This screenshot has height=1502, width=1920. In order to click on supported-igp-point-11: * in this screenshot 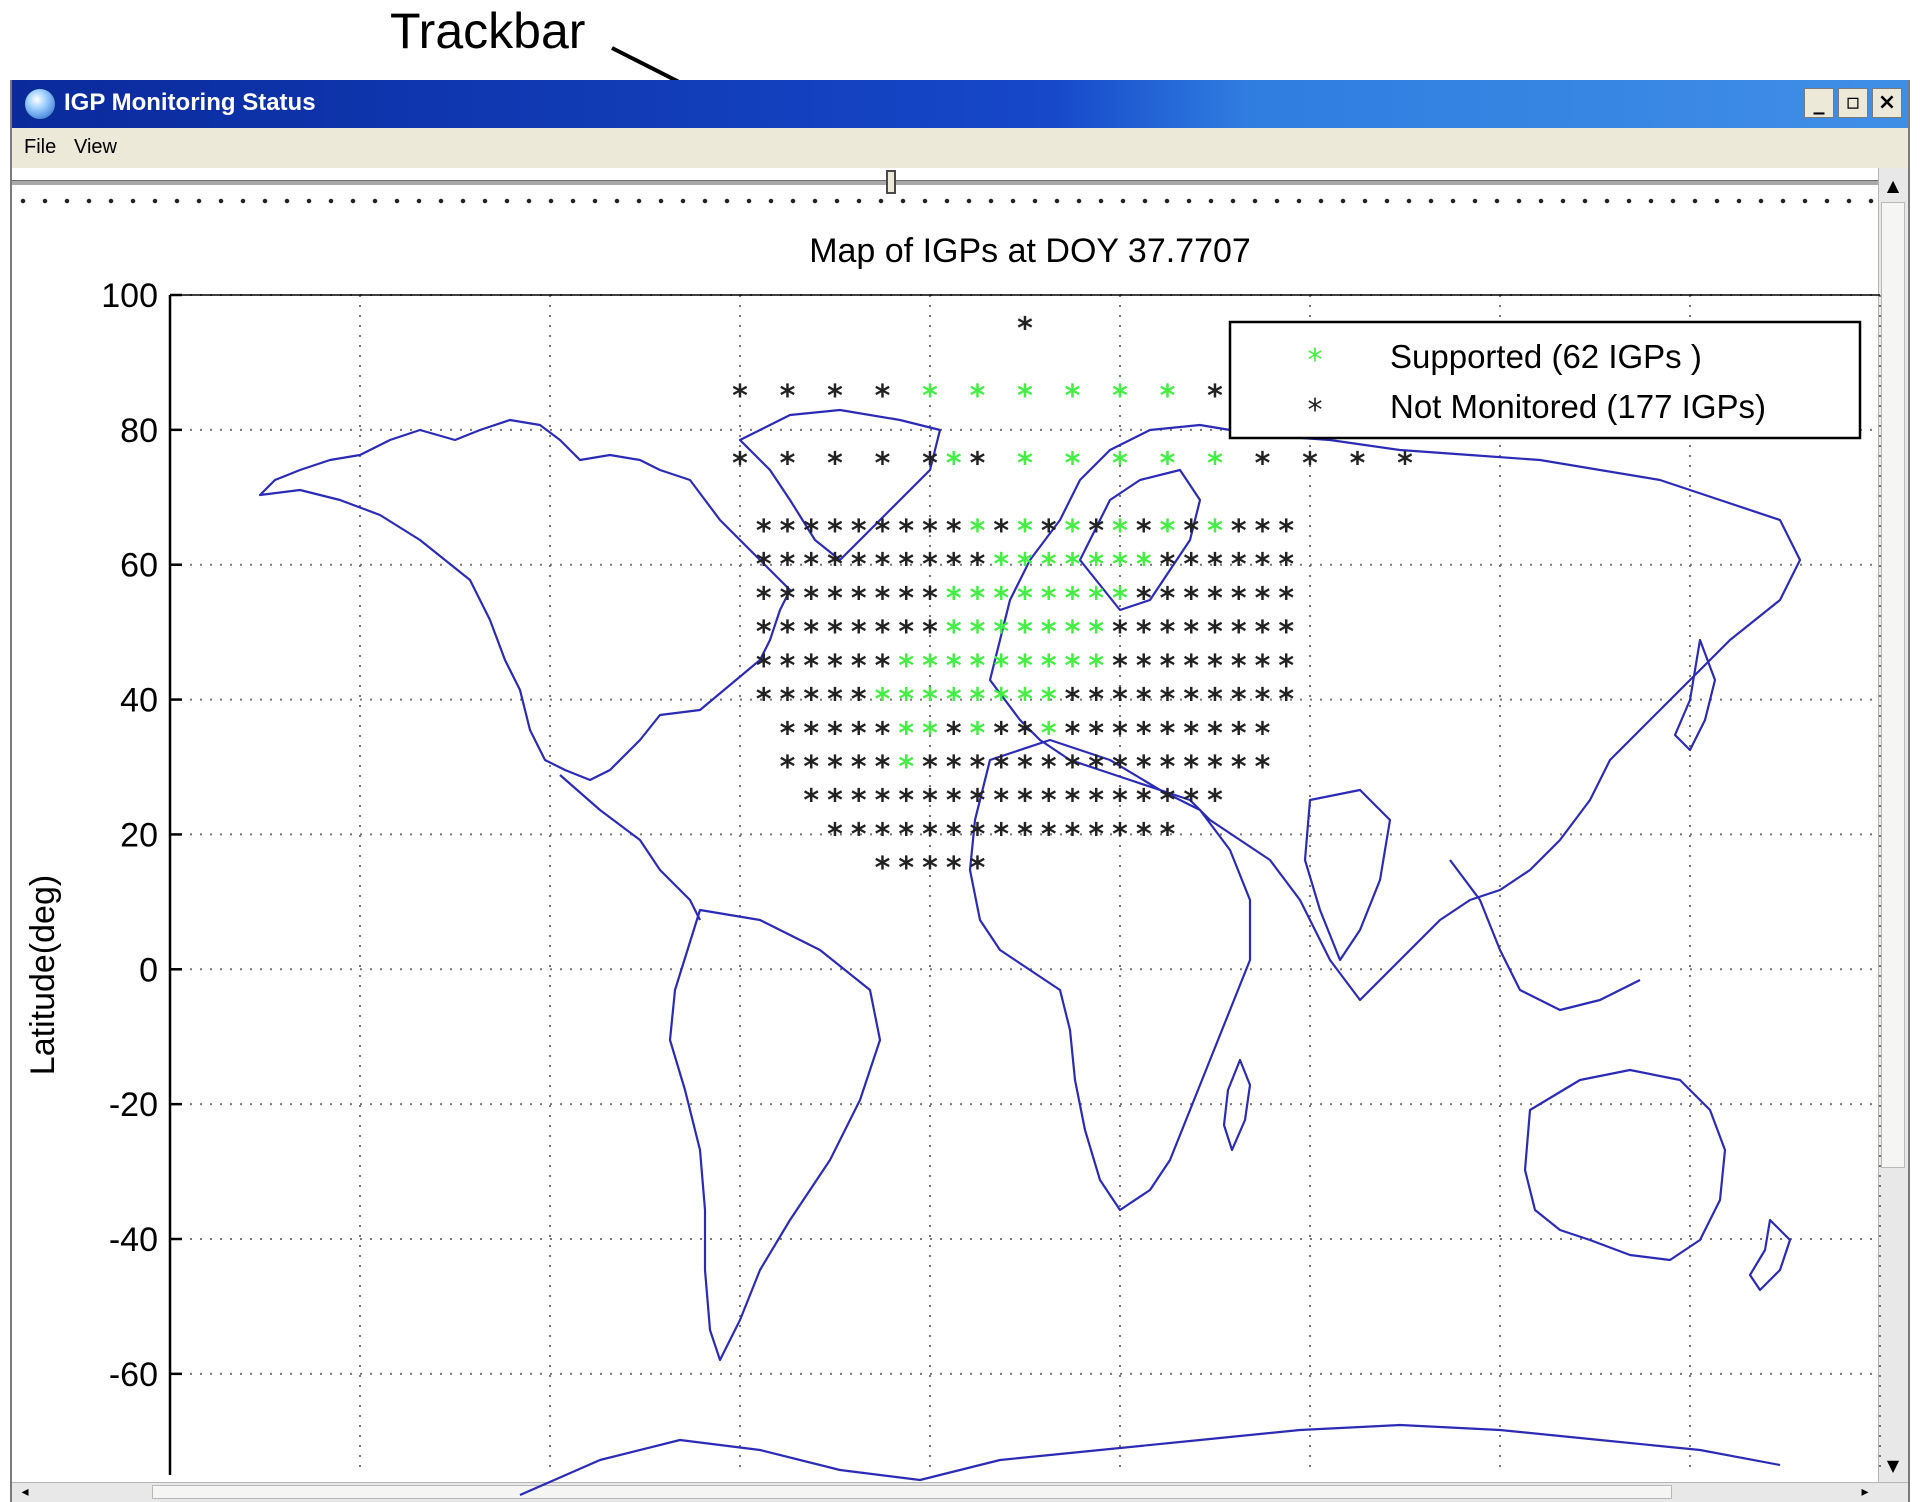, I will do `click(1215, 464)`.